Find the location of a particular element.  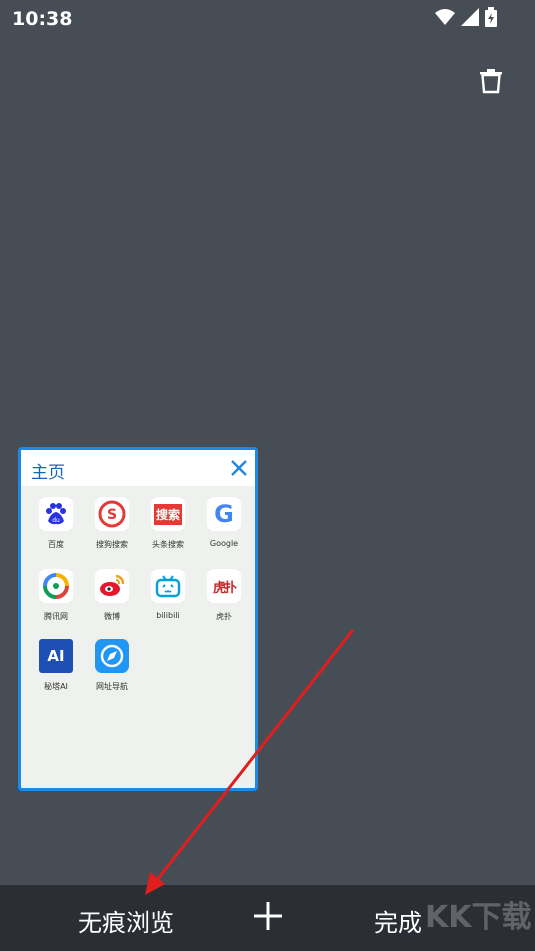

svg-text: du is located at coordinates (56, 520).